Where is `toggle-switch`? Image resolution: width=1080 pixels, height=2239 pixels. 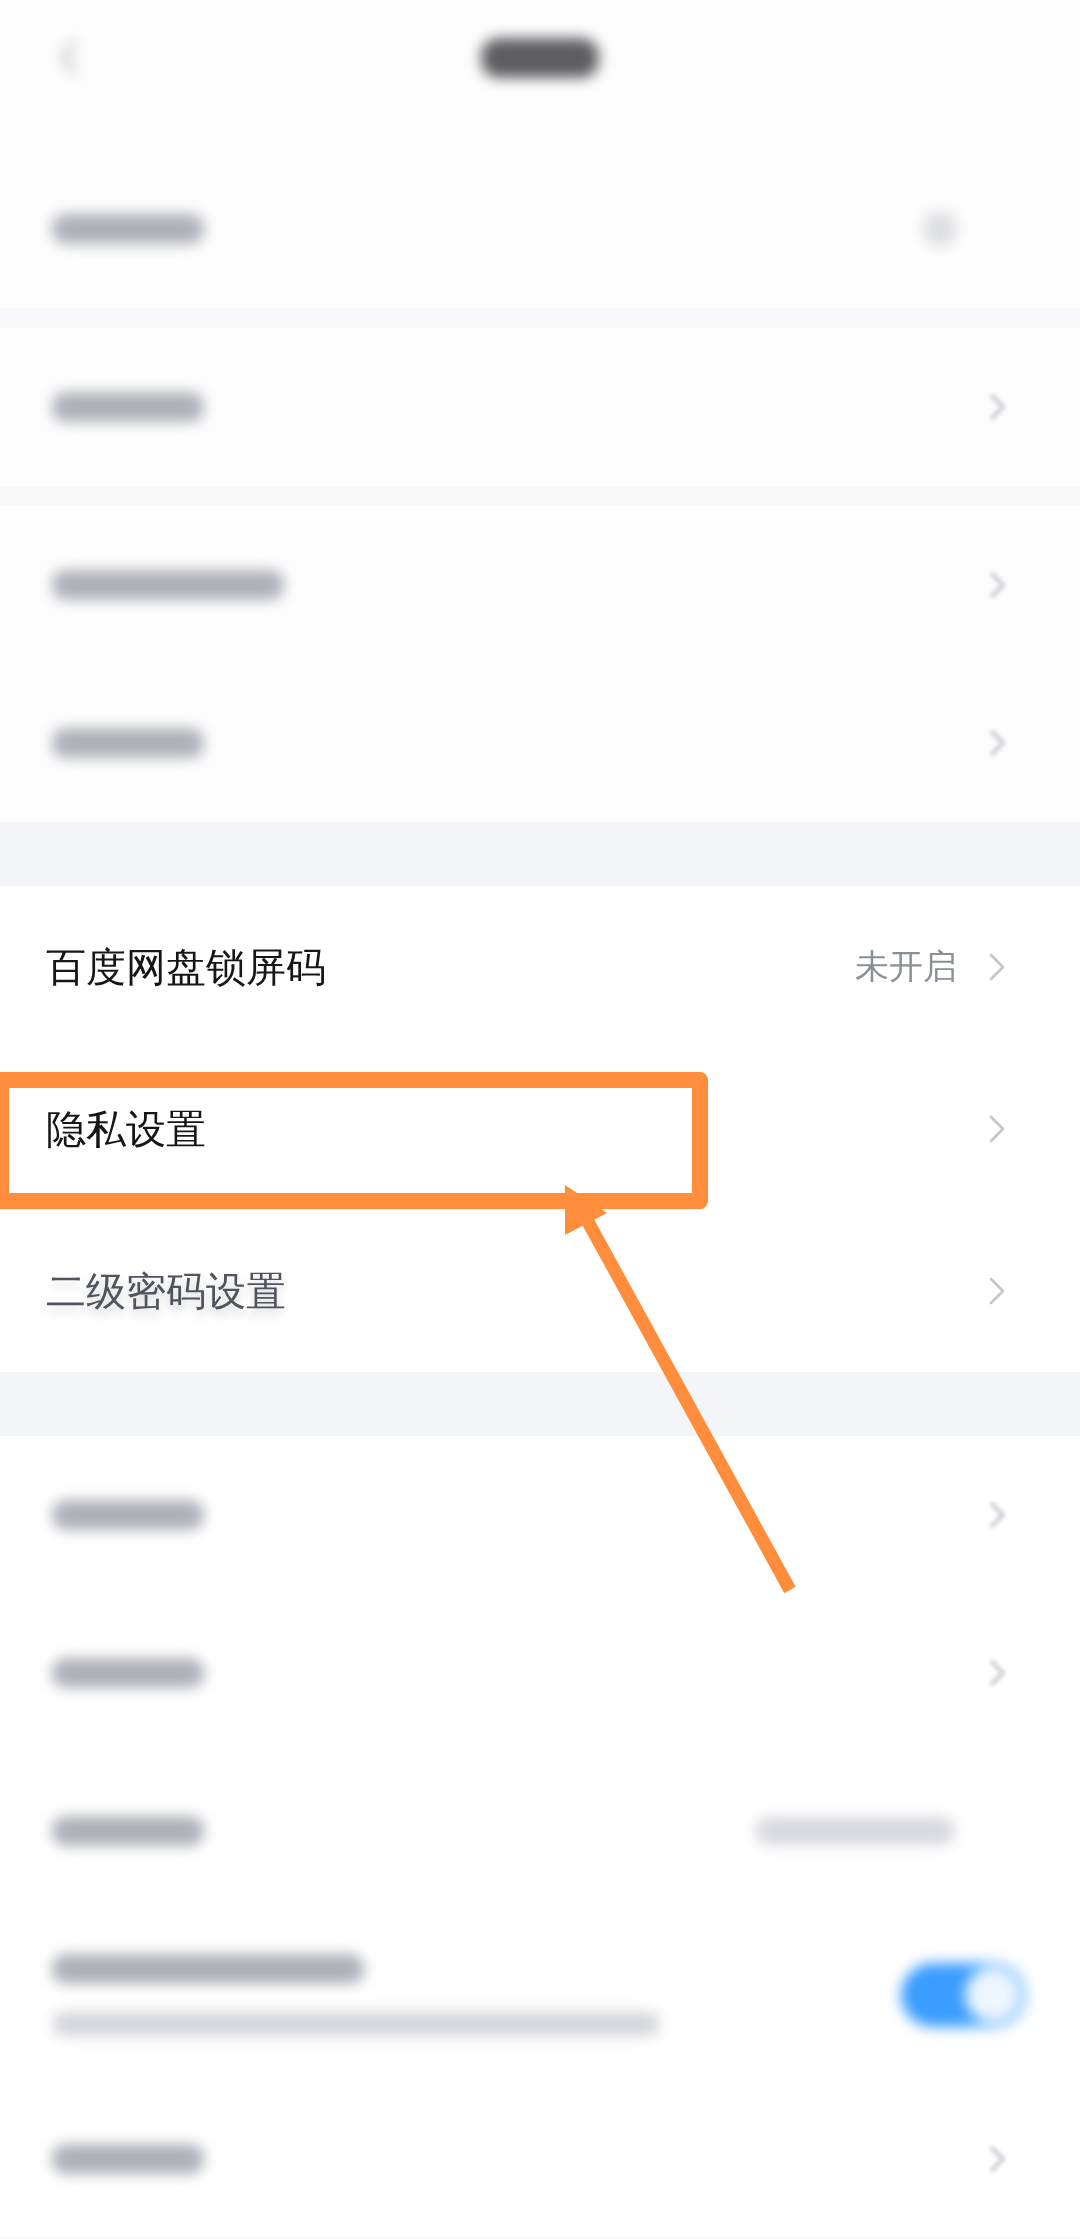 toggle-switch is located at coordinates (963, 1995).